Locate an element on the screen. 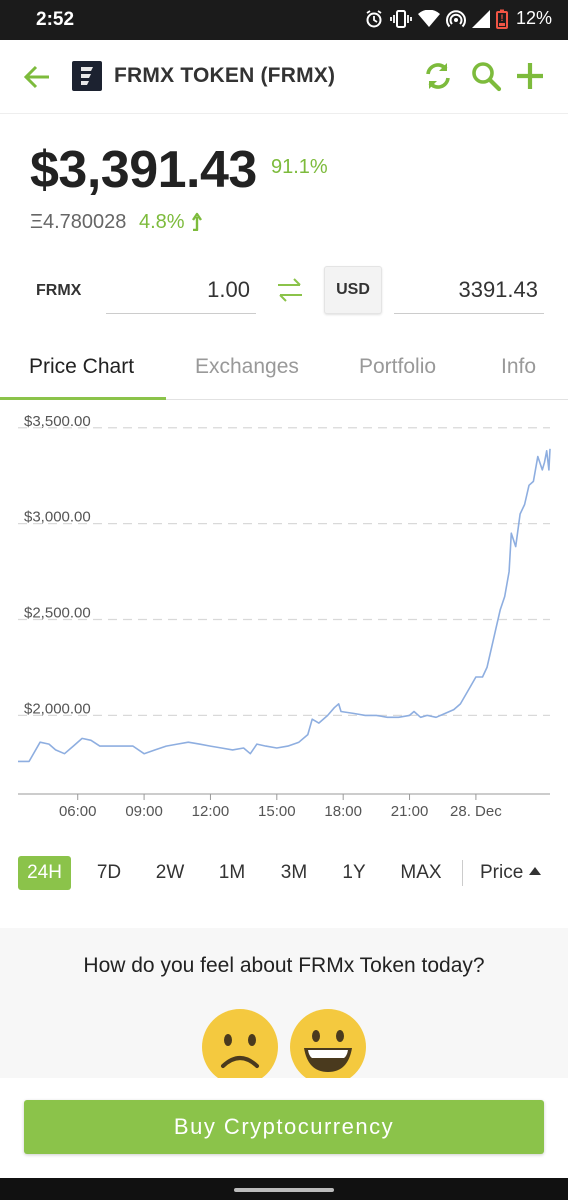 The width and height of the screenshot is (568, 1200). sentiment-card: How do you feel about FRMx Token today? is located at coordinates (284, 1003).